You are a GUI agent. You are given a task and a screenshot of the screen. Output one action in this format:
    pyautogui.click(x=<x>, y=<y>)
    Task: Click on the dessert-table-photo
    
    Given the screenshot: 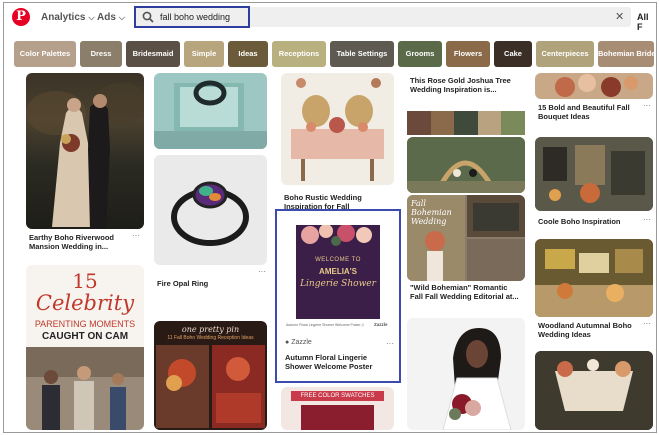 What is the action you would take?
    pyautogui.click(x=594, y=278)
    